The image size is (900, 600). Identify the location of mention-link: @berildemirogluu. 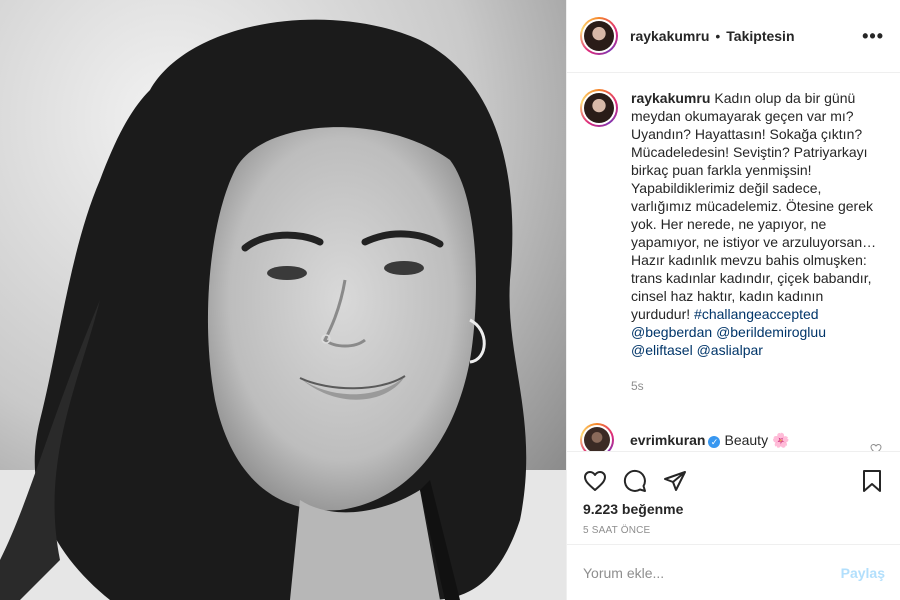
(771, 332).